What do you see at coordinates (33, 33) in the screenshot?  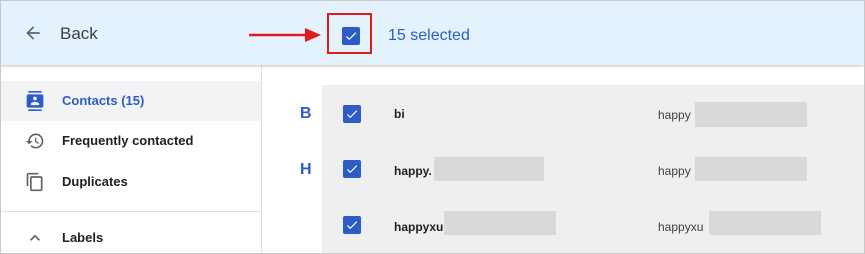 I see `back-arrow-icon` at bounding box center [33, 33].